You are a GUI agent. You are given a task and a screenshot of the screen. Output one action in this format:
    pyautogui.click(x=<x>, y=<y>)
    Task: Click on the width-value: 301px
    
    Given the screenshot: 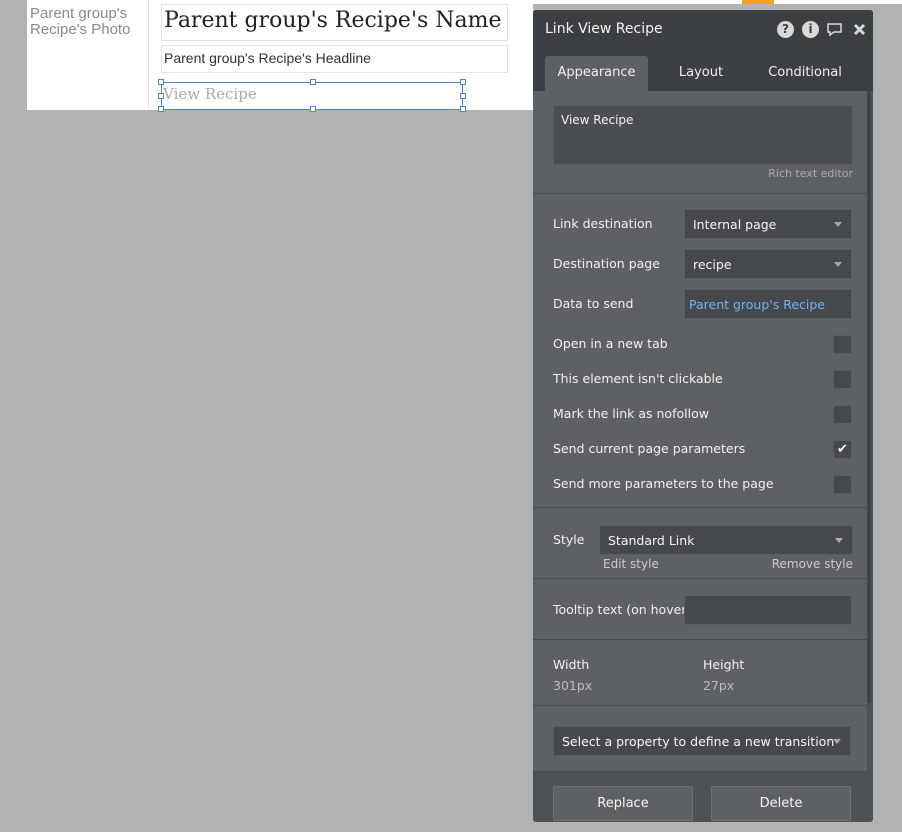 What is the action you would take?
    pyautogui.click(x=573, y=685)
    